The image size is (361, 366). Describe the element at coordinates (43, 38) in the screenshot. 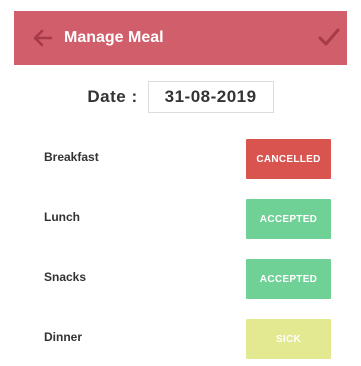

I see `arrow-left-icon` at that location.